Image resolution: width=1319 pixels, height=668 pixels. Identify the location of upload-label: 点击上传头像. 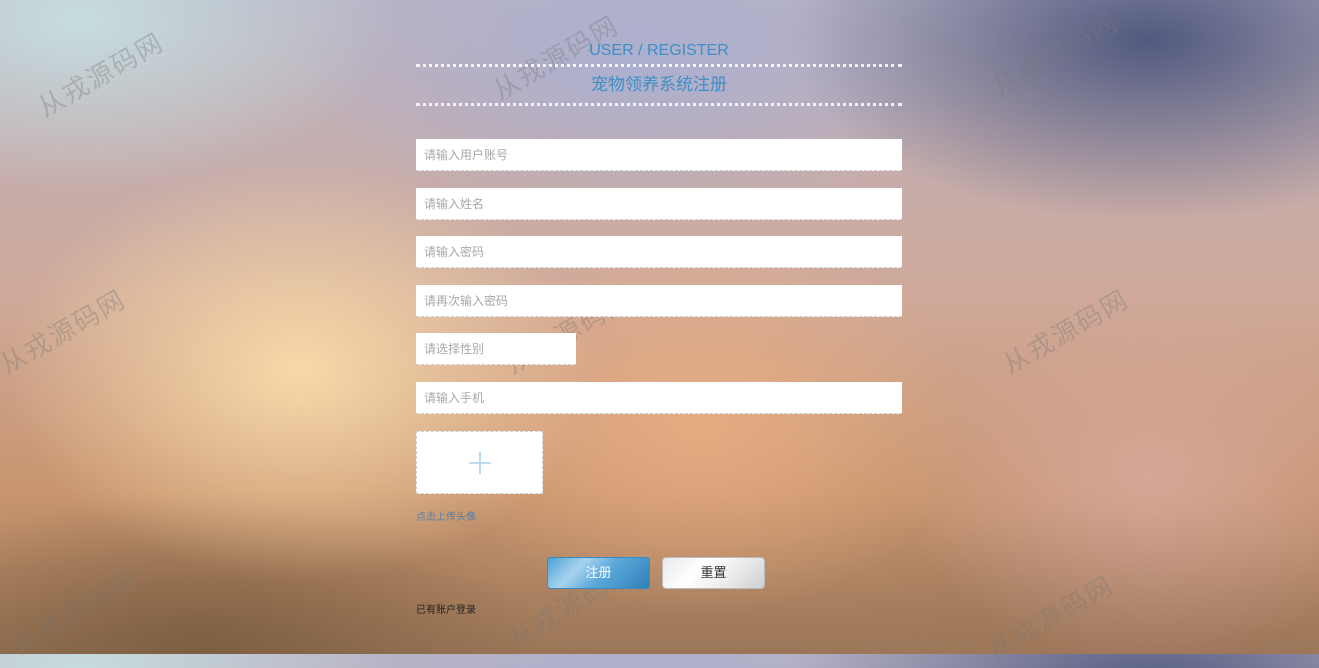
(446, 517).